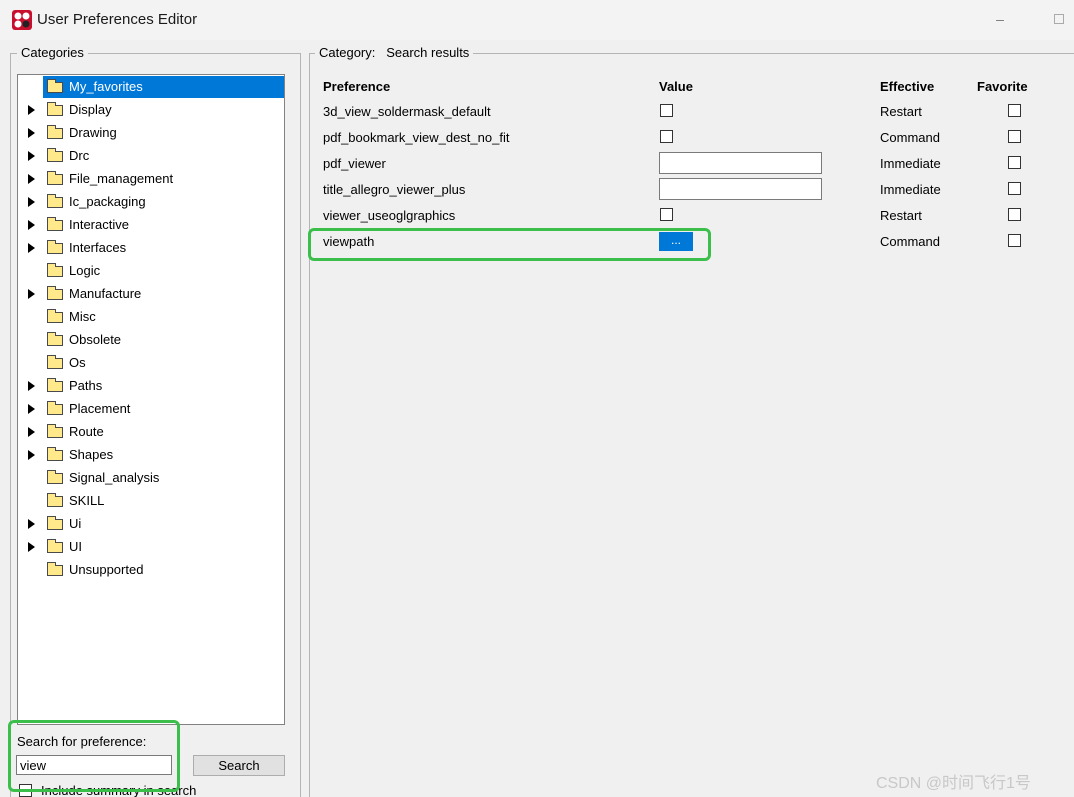 The height and width of the screenshot is (797, 1074). I want to click on tree-item: Obsolete, so click(151, 340).